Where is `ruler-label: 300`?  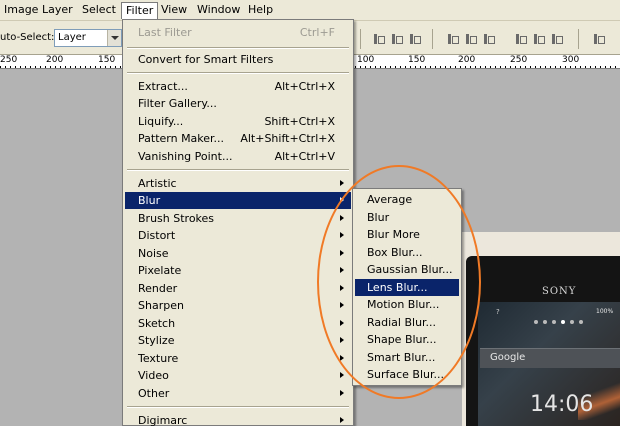 ruler-label: 300 is located at coordinates (571, 60).